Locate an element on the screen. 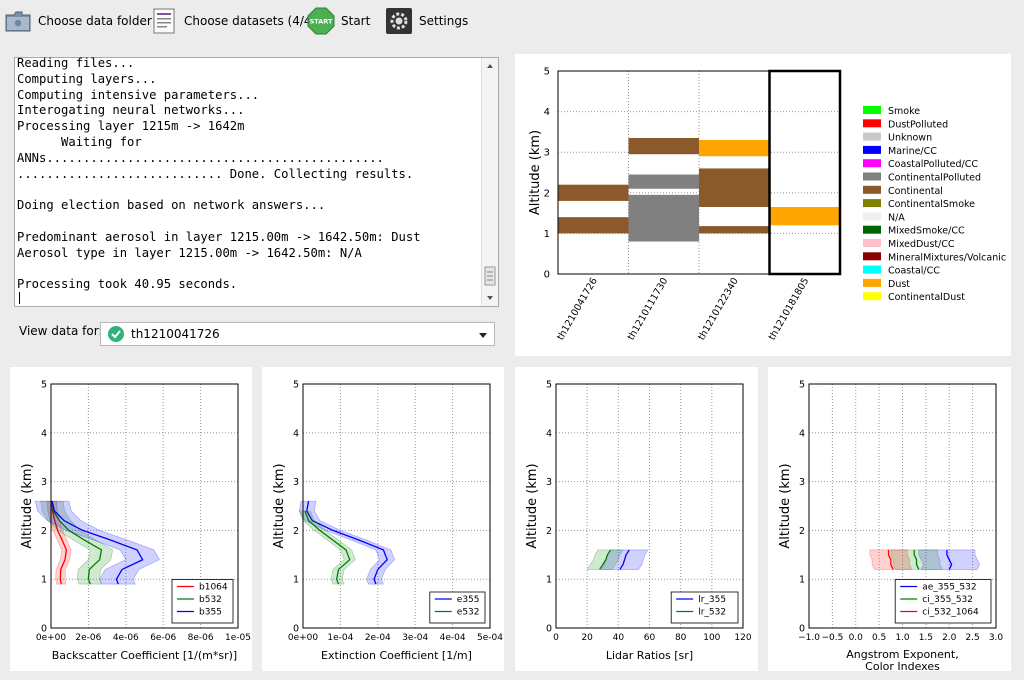 The height and width of the screenshot is (680, 1024). console-line: Waiting for is located at coordinates (79, 141).